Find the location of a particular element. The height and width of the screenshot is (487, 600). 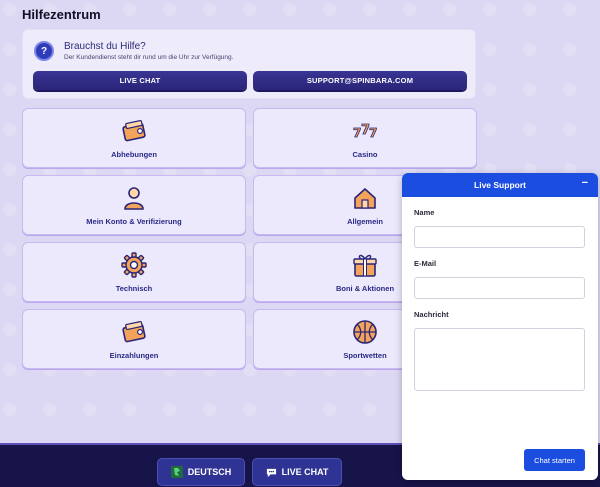

start-chat-button: Chat starten is located at coordinates (554, 460).